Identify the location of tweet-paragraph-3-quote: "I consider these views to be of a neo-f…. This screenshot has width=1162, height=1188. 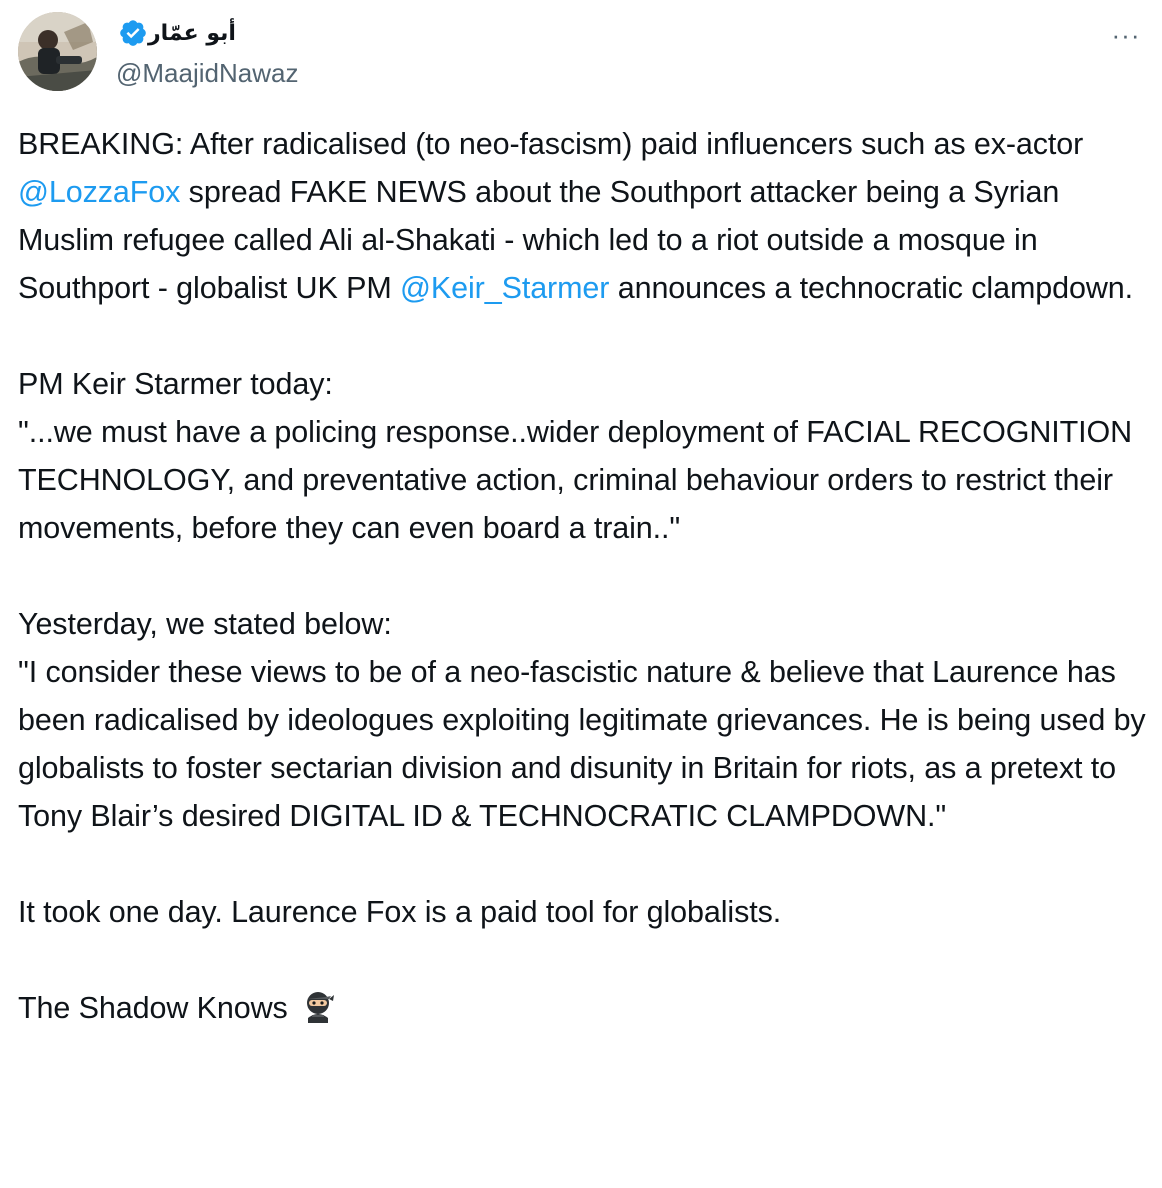
(582, 744).